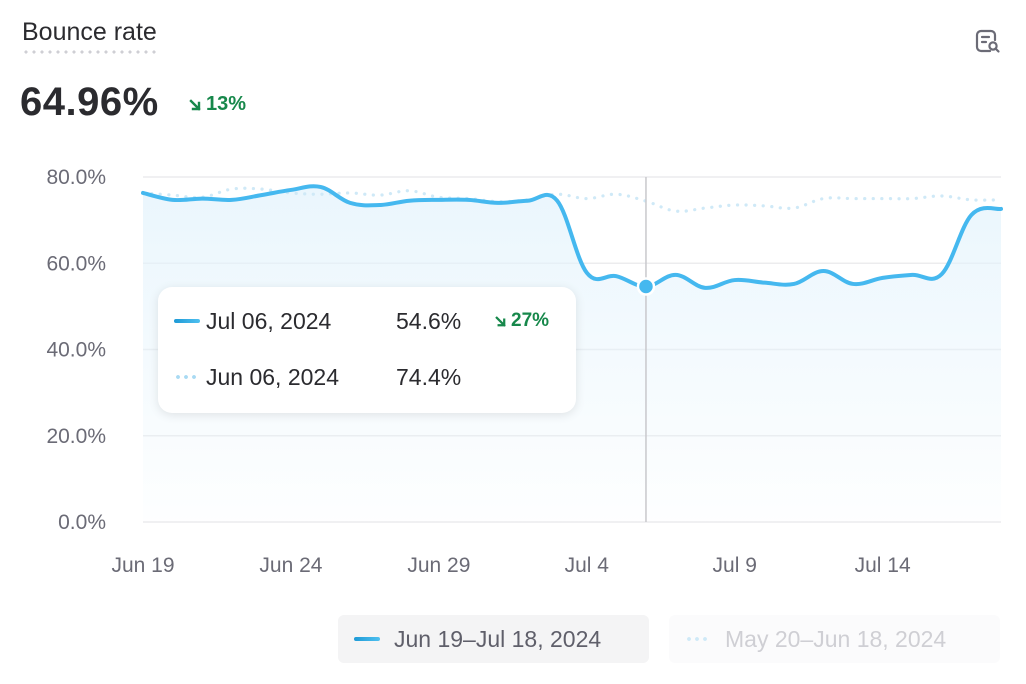 The image size is (1026, 684). What do you see at coordinates (82, 522) in the screenshot?
I see `y-tick-label: 0.0%` at bounding box center [82, 522].